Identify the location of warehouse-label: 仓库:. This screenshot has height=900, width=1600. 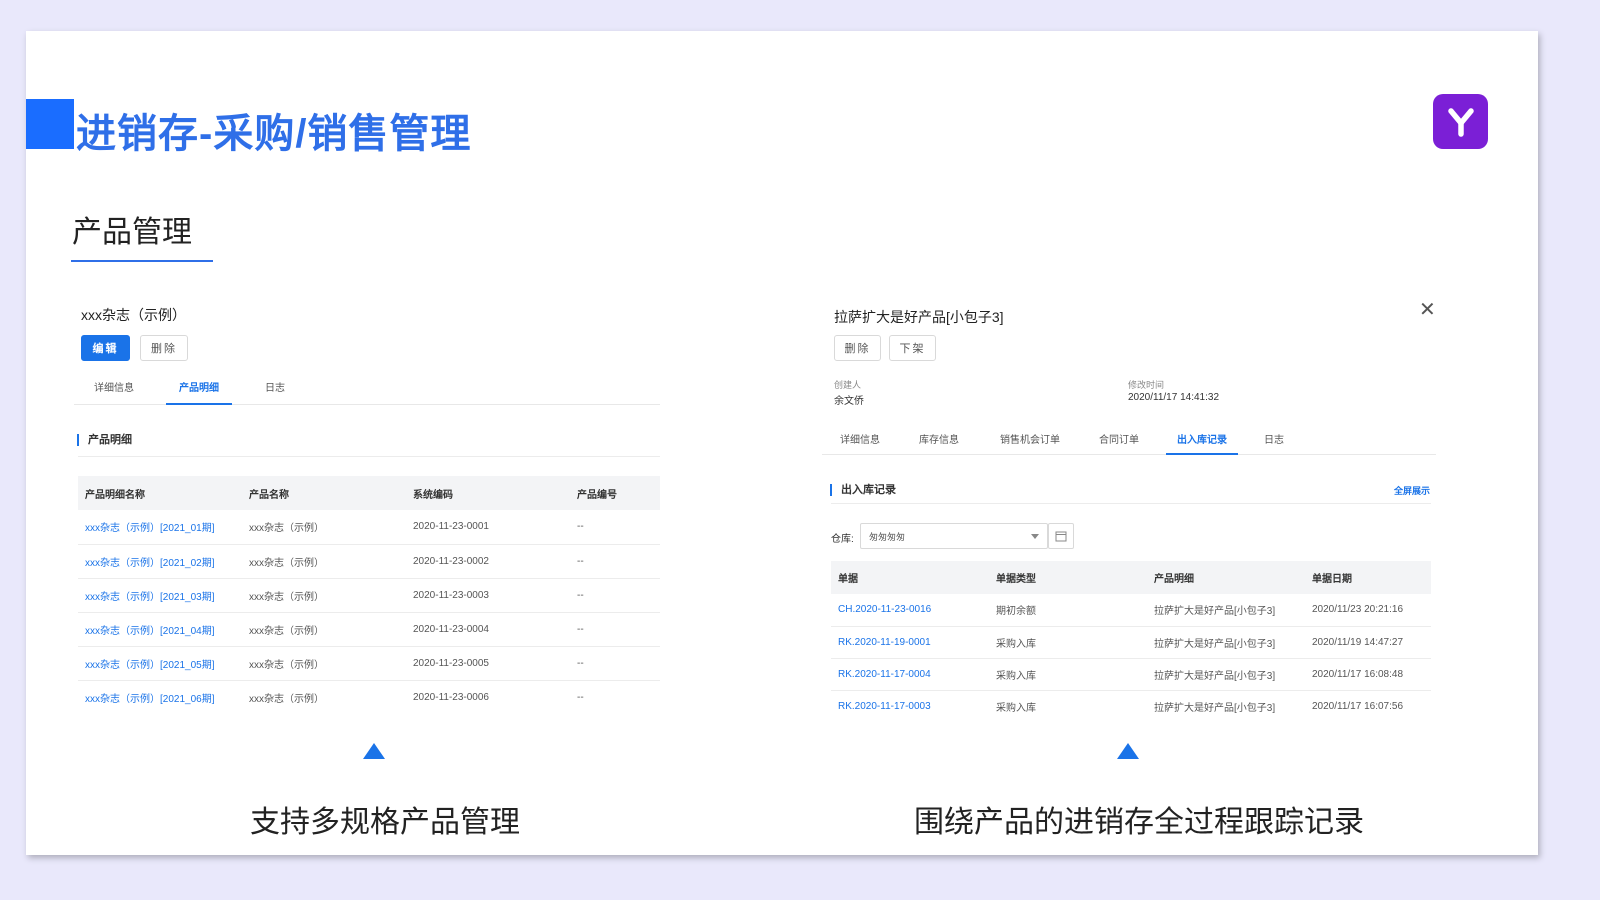
(842, 539).